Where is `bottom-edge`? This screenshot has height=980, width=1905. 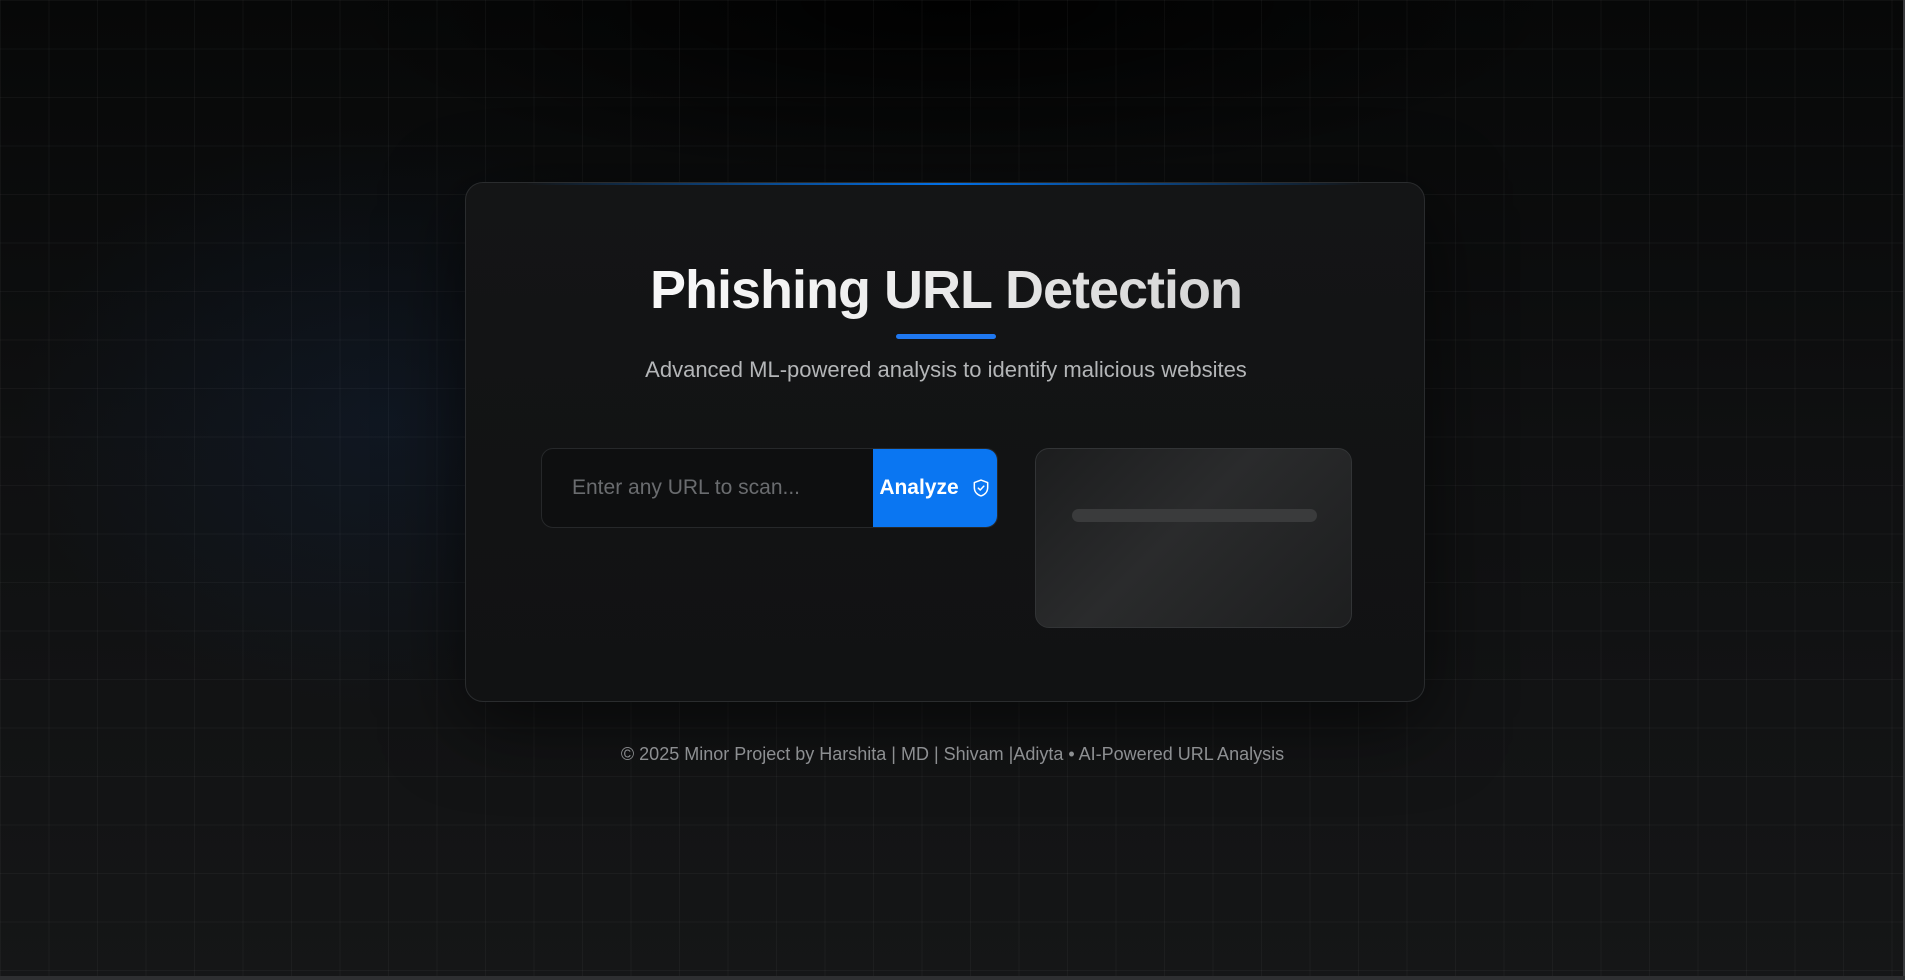
bottom-edge is located at coordinates (952, 978).